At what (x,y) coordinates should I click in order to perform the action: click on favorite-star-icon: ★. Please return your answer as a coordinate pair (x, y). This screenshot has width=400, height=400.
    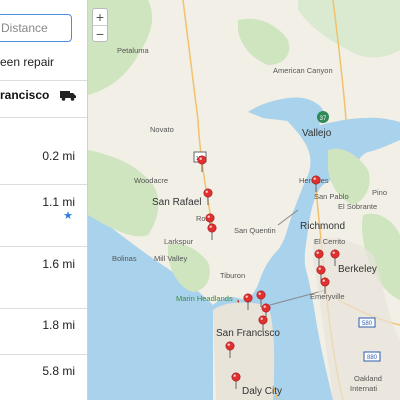
    Looking at the image, I should click on (68, 215).